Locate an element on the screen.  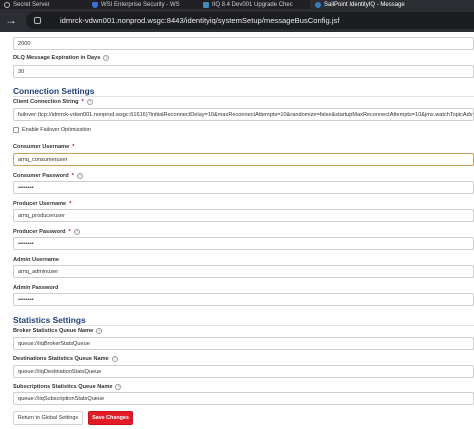
dlq-expiration-field: 30 is located at coordinates (243, 71).